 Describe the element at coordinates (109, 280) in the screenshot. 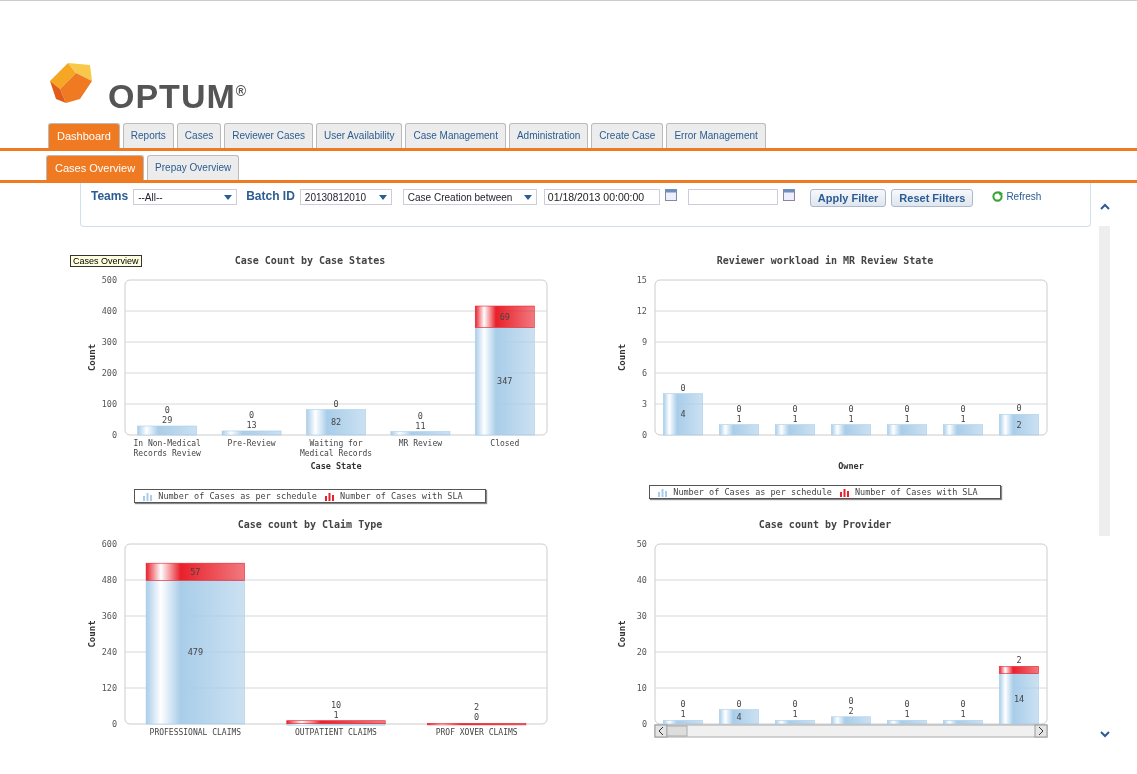

I see `axis-tick-label: 500` at that location.